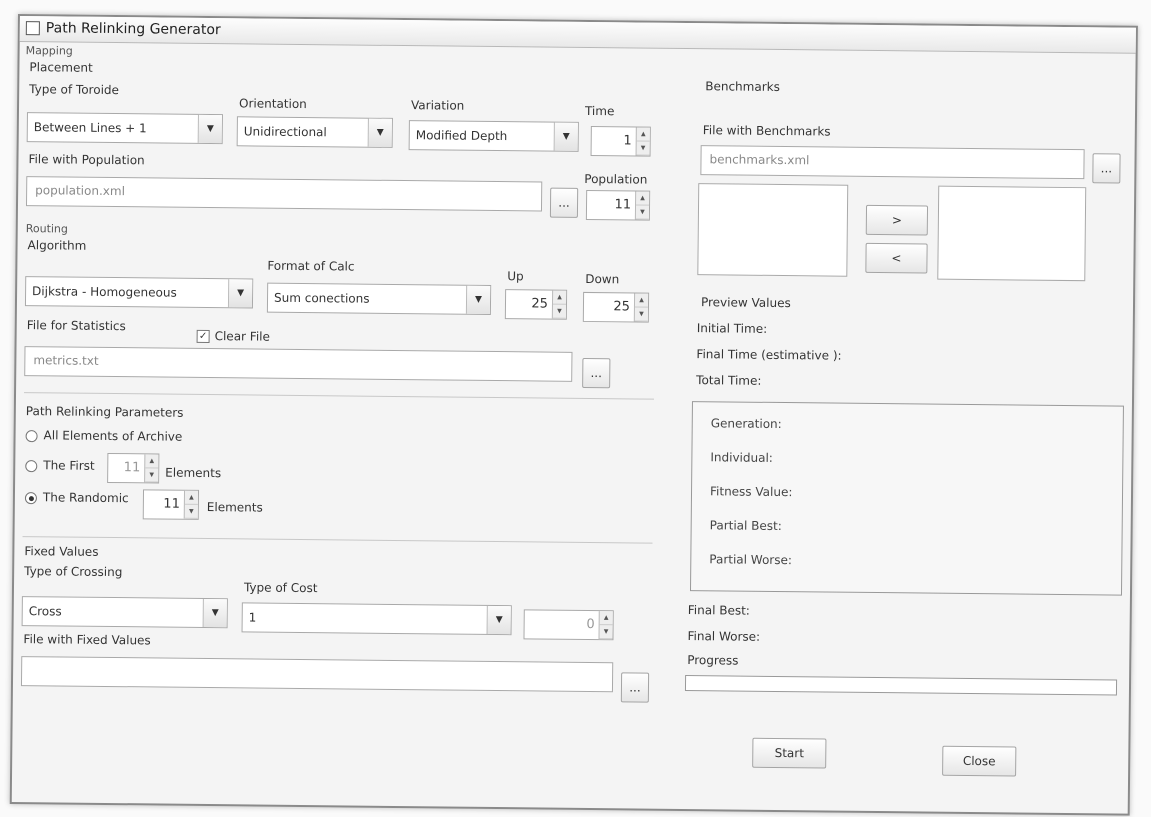 Image resolution: width=1151 pixels, height=817 pixels. I want to click on placement-label: Placement, so click(61, 67).